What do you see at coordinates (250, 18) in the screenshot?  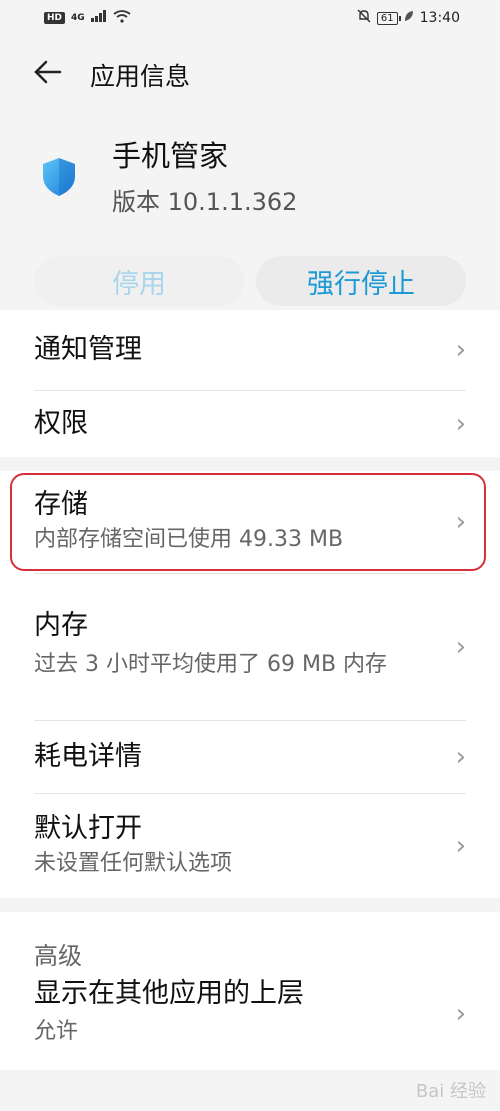 I see `status-bar: HD 4G 61 13:40` at bounding box center [250, 18].